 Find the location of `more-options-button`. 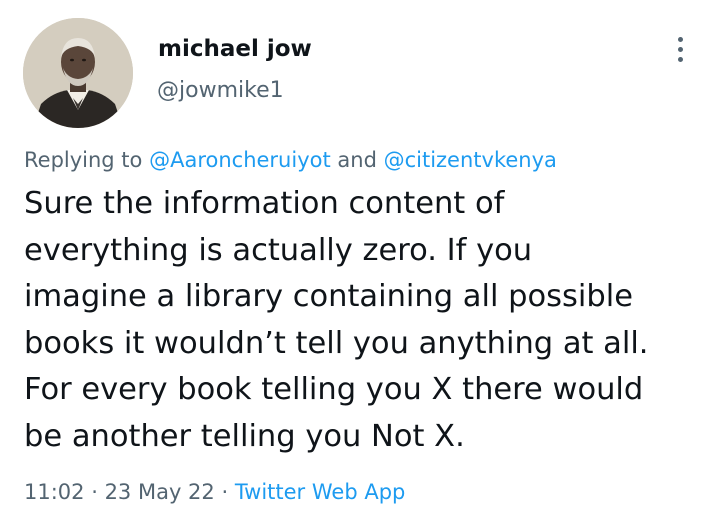

more-options-button is located at coordinates (680, 49).